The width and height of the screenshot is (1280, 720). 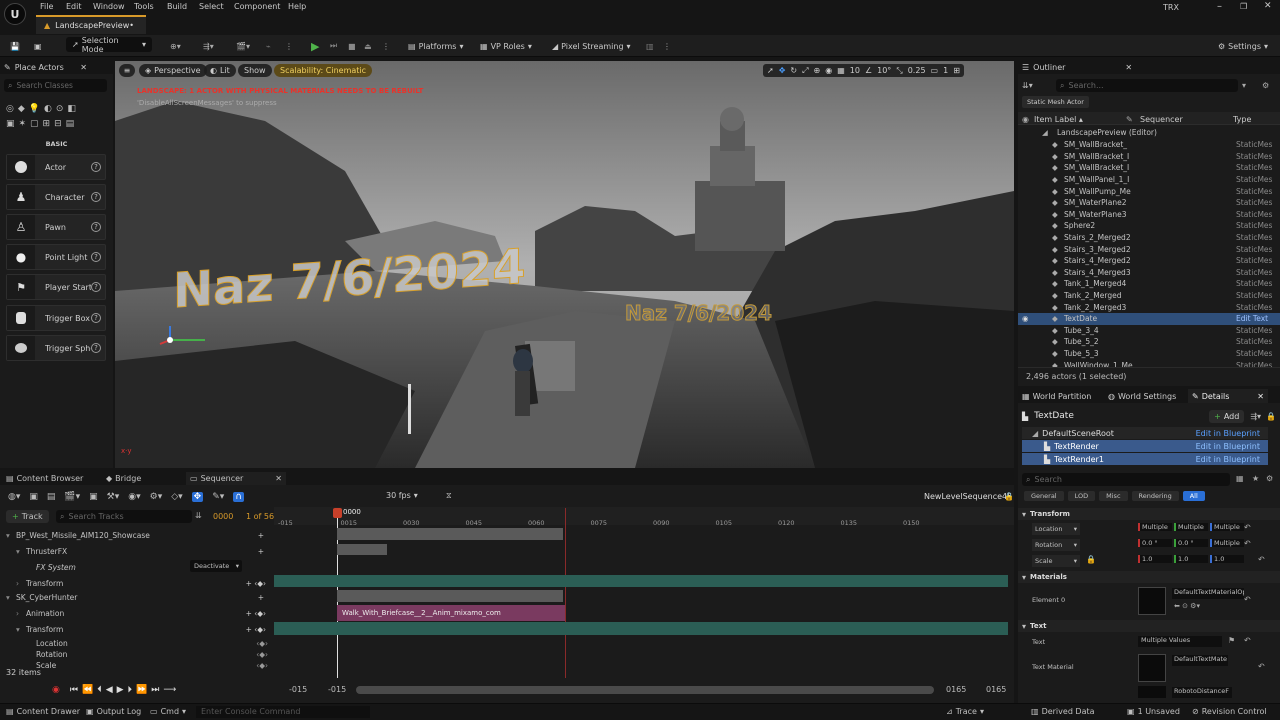 I want to click on viewport-menu-icon: ≡, so click(x=127, y=70).